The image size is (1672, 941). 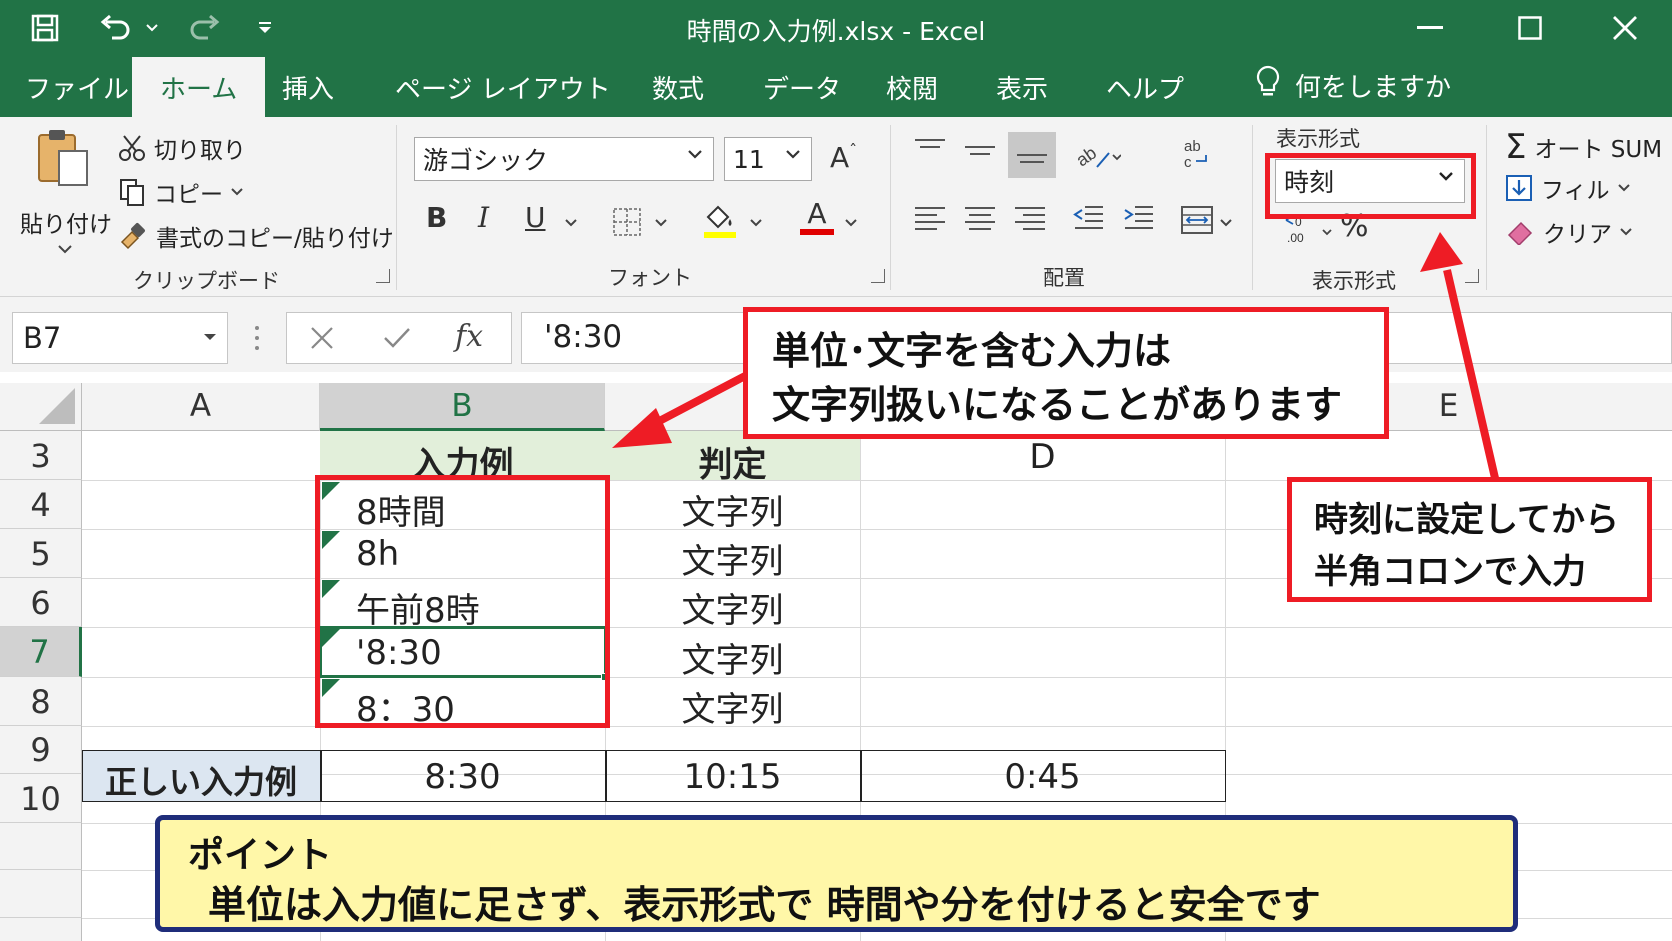 I want to click on judge-cell-c8: 文字列, so click(x=732, y=706).